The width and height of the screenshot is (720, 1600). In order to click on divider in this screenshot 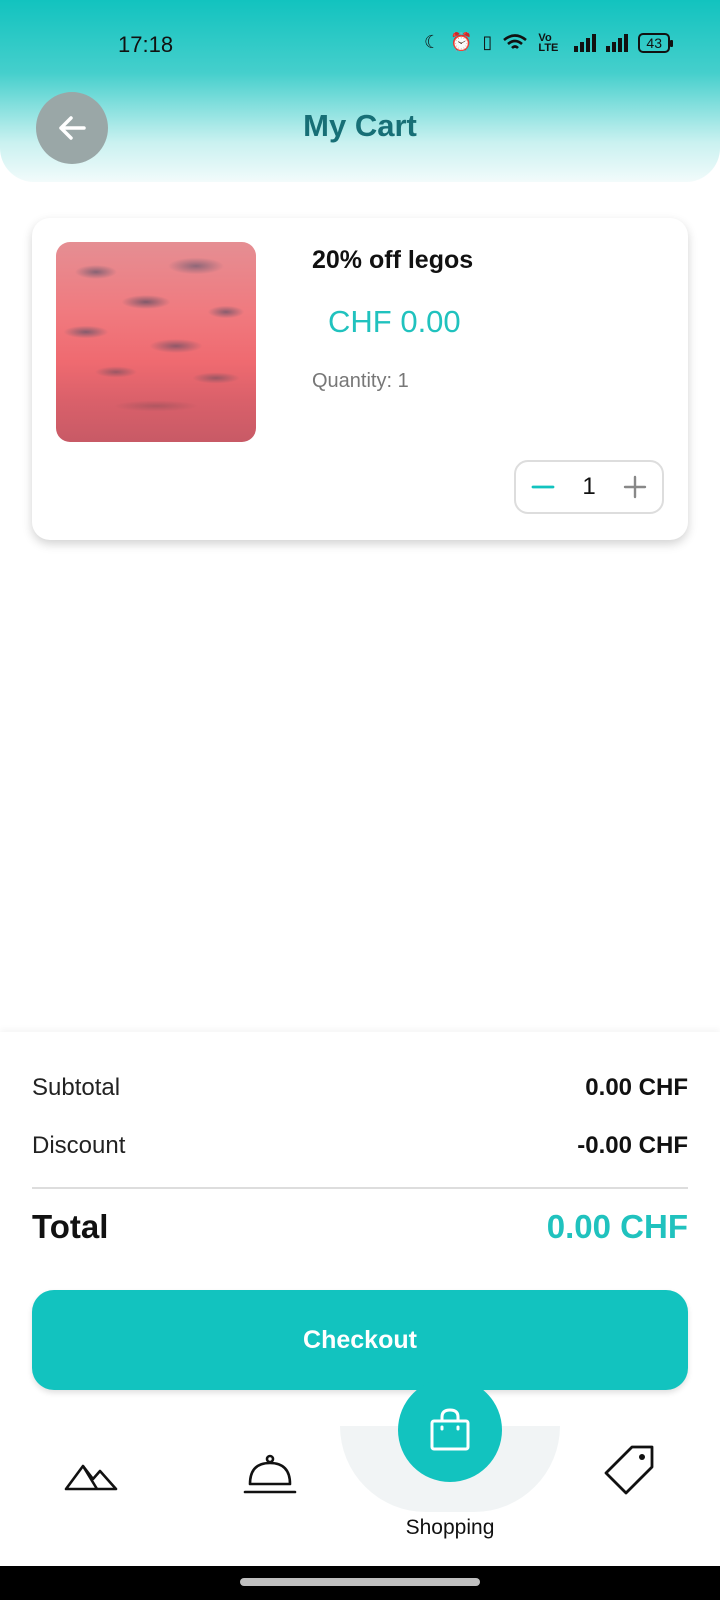, I will do `click(360, 1188)`.